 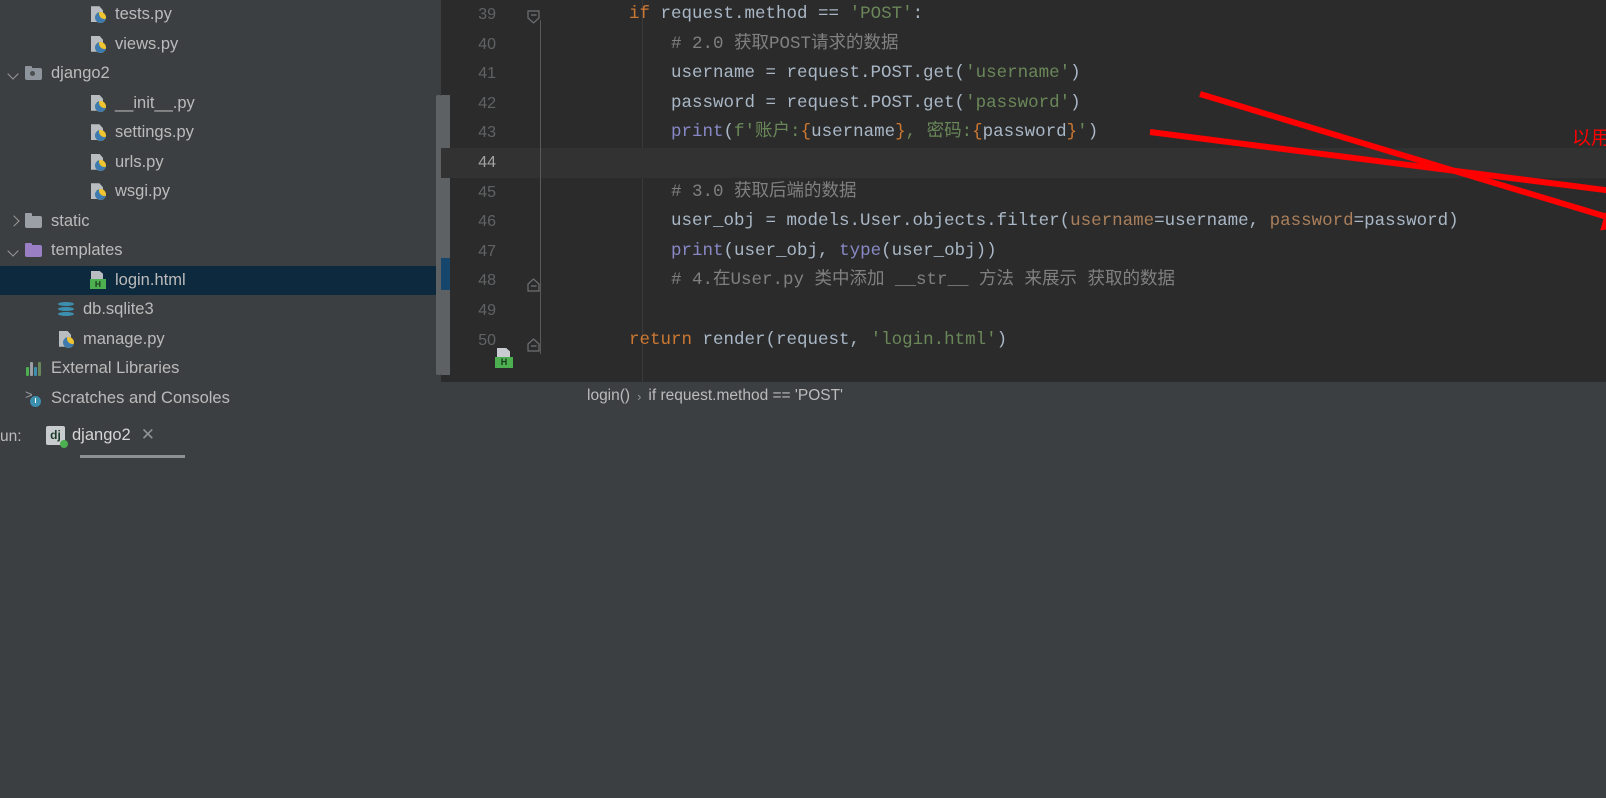 I want to click on tree-item-login-html: Hlogin.html, so click(x=220, y=280).